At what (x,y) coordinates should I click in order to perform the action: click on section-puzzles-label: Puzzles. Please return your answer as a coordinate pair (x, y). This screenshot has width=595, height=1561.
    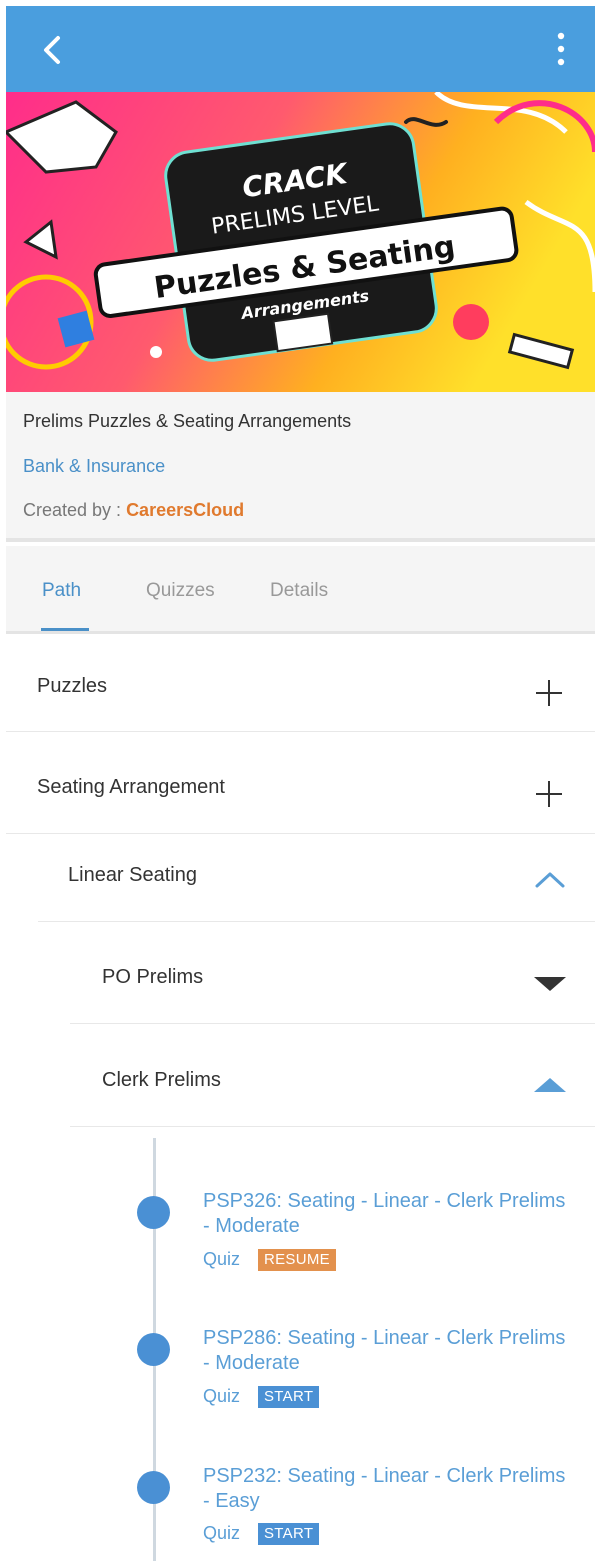
    Looking at the image, I should click on (72, 686).